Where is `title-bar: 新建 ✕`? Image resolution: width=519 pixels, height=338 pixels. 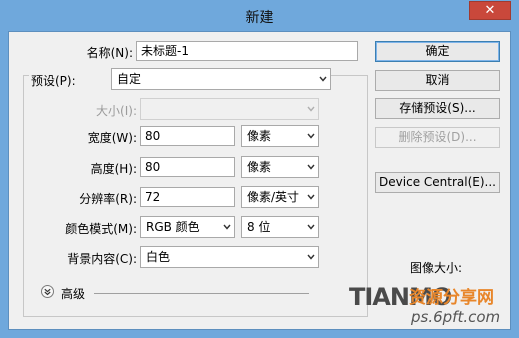 title-bar: 新建 ✕ is located at coordinates (259, 15).